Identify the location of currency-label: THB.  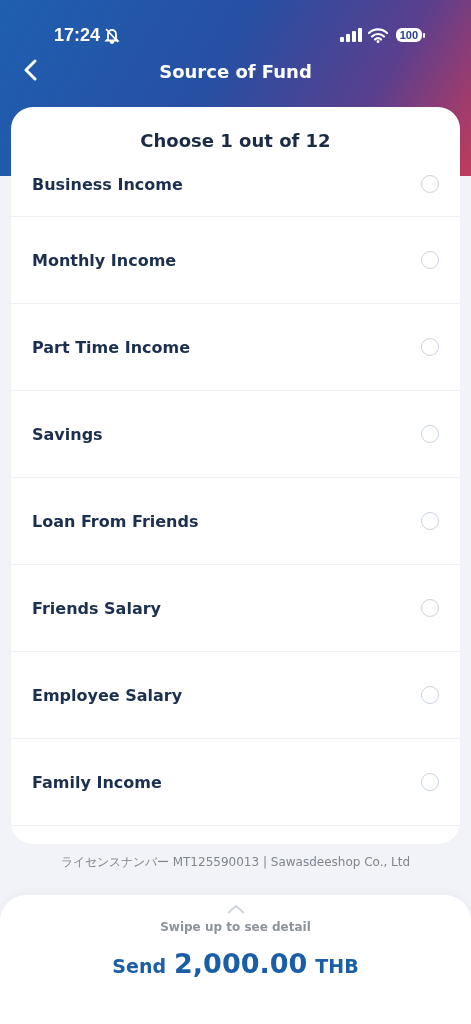
(337, 966).